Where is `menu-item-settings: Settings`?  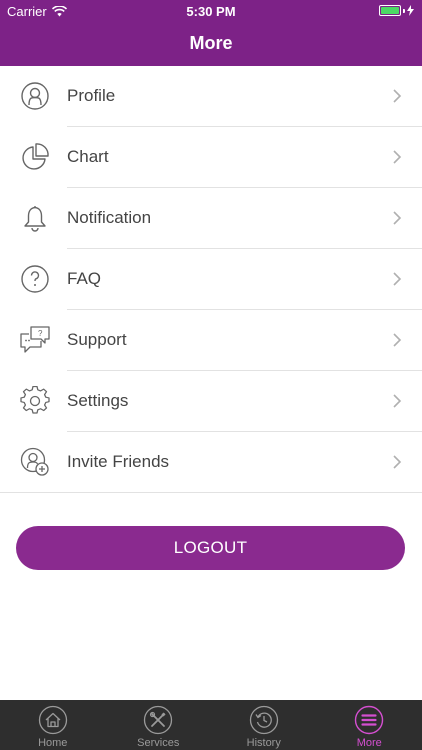 menu-item-settings: Settings is located at coordinates (211, 401).